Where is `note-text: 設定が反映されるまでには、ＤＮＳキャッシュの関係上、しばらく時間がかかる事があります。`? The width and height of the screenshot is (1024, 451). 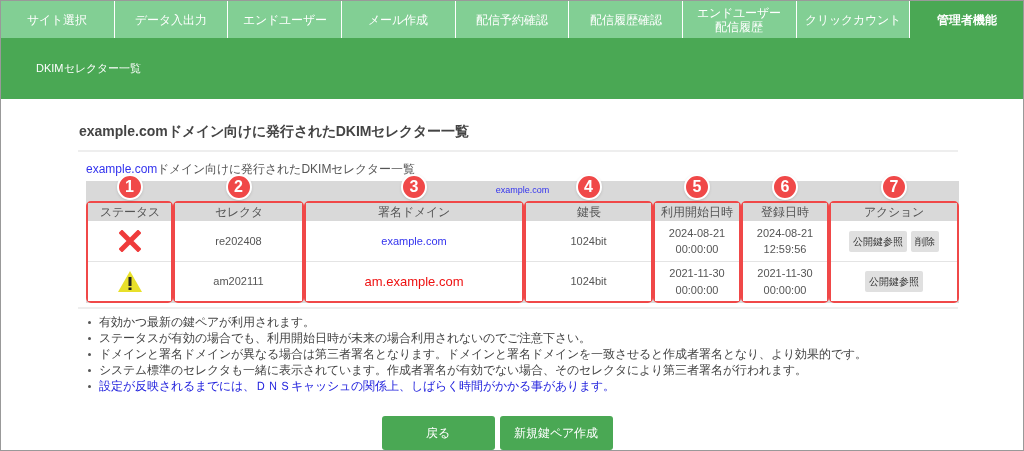 note-text: 設定が反映されるまでには、ＤＮＳキャッシュの関係上、しばらく時間がかかる事があります。 is located at coordinates (357, 386).